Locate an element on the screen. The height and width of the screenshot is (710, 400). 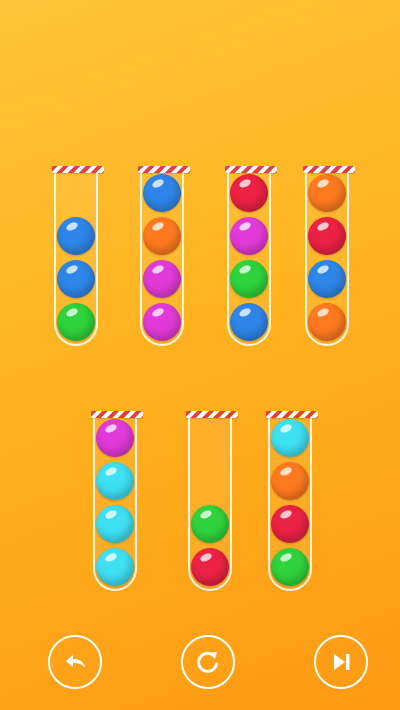
skip-level-button is located at coordinates (341, 662).